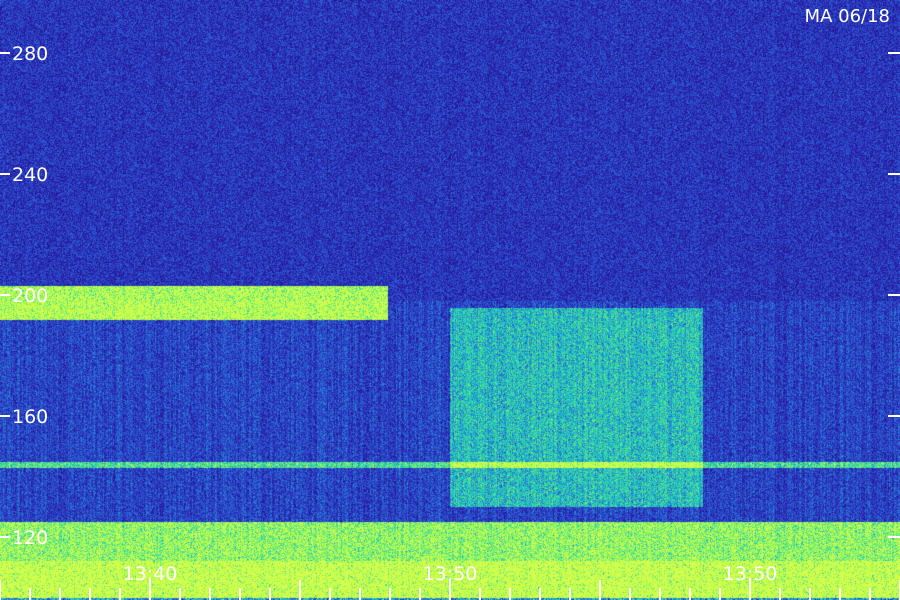  I want to click on y-tick-label: 200, so click(30, 296).